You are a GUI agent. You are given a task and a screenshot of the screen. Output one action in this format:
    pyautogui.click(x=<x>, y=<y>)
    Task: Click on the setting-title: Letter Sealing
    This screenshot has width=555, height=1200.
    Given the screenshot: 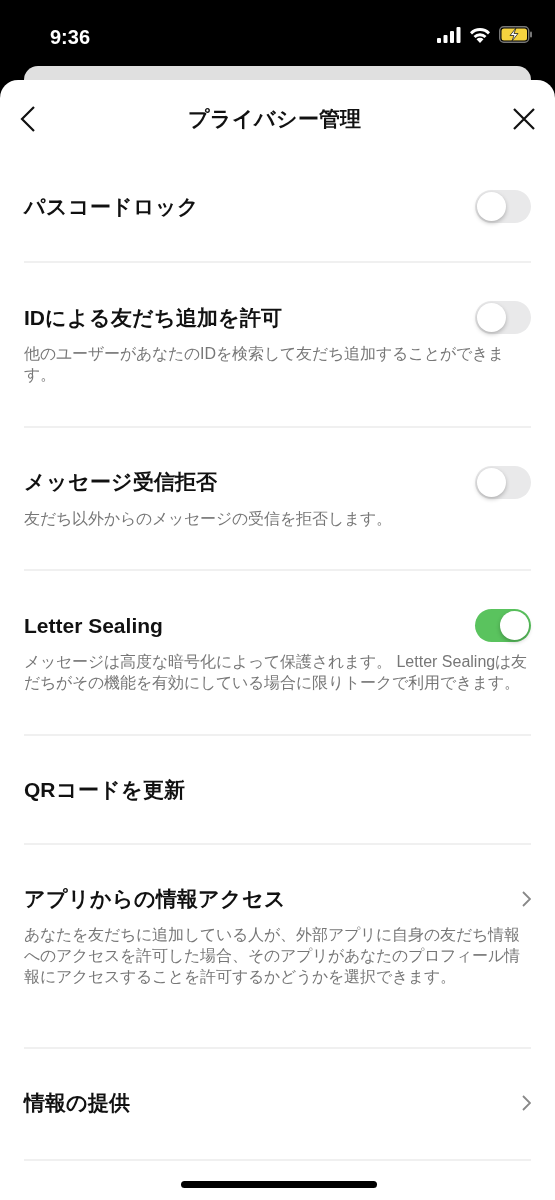 What is the action you would take?
    pyautogui.click(x=93, y=626)
    